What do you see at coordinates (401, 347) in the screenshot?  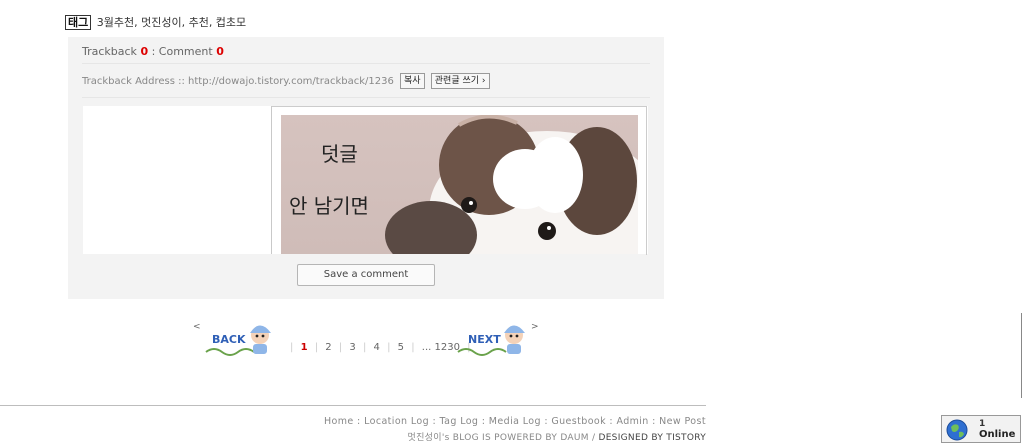 I see `page-link: 5` at bounding box center [401, 347].